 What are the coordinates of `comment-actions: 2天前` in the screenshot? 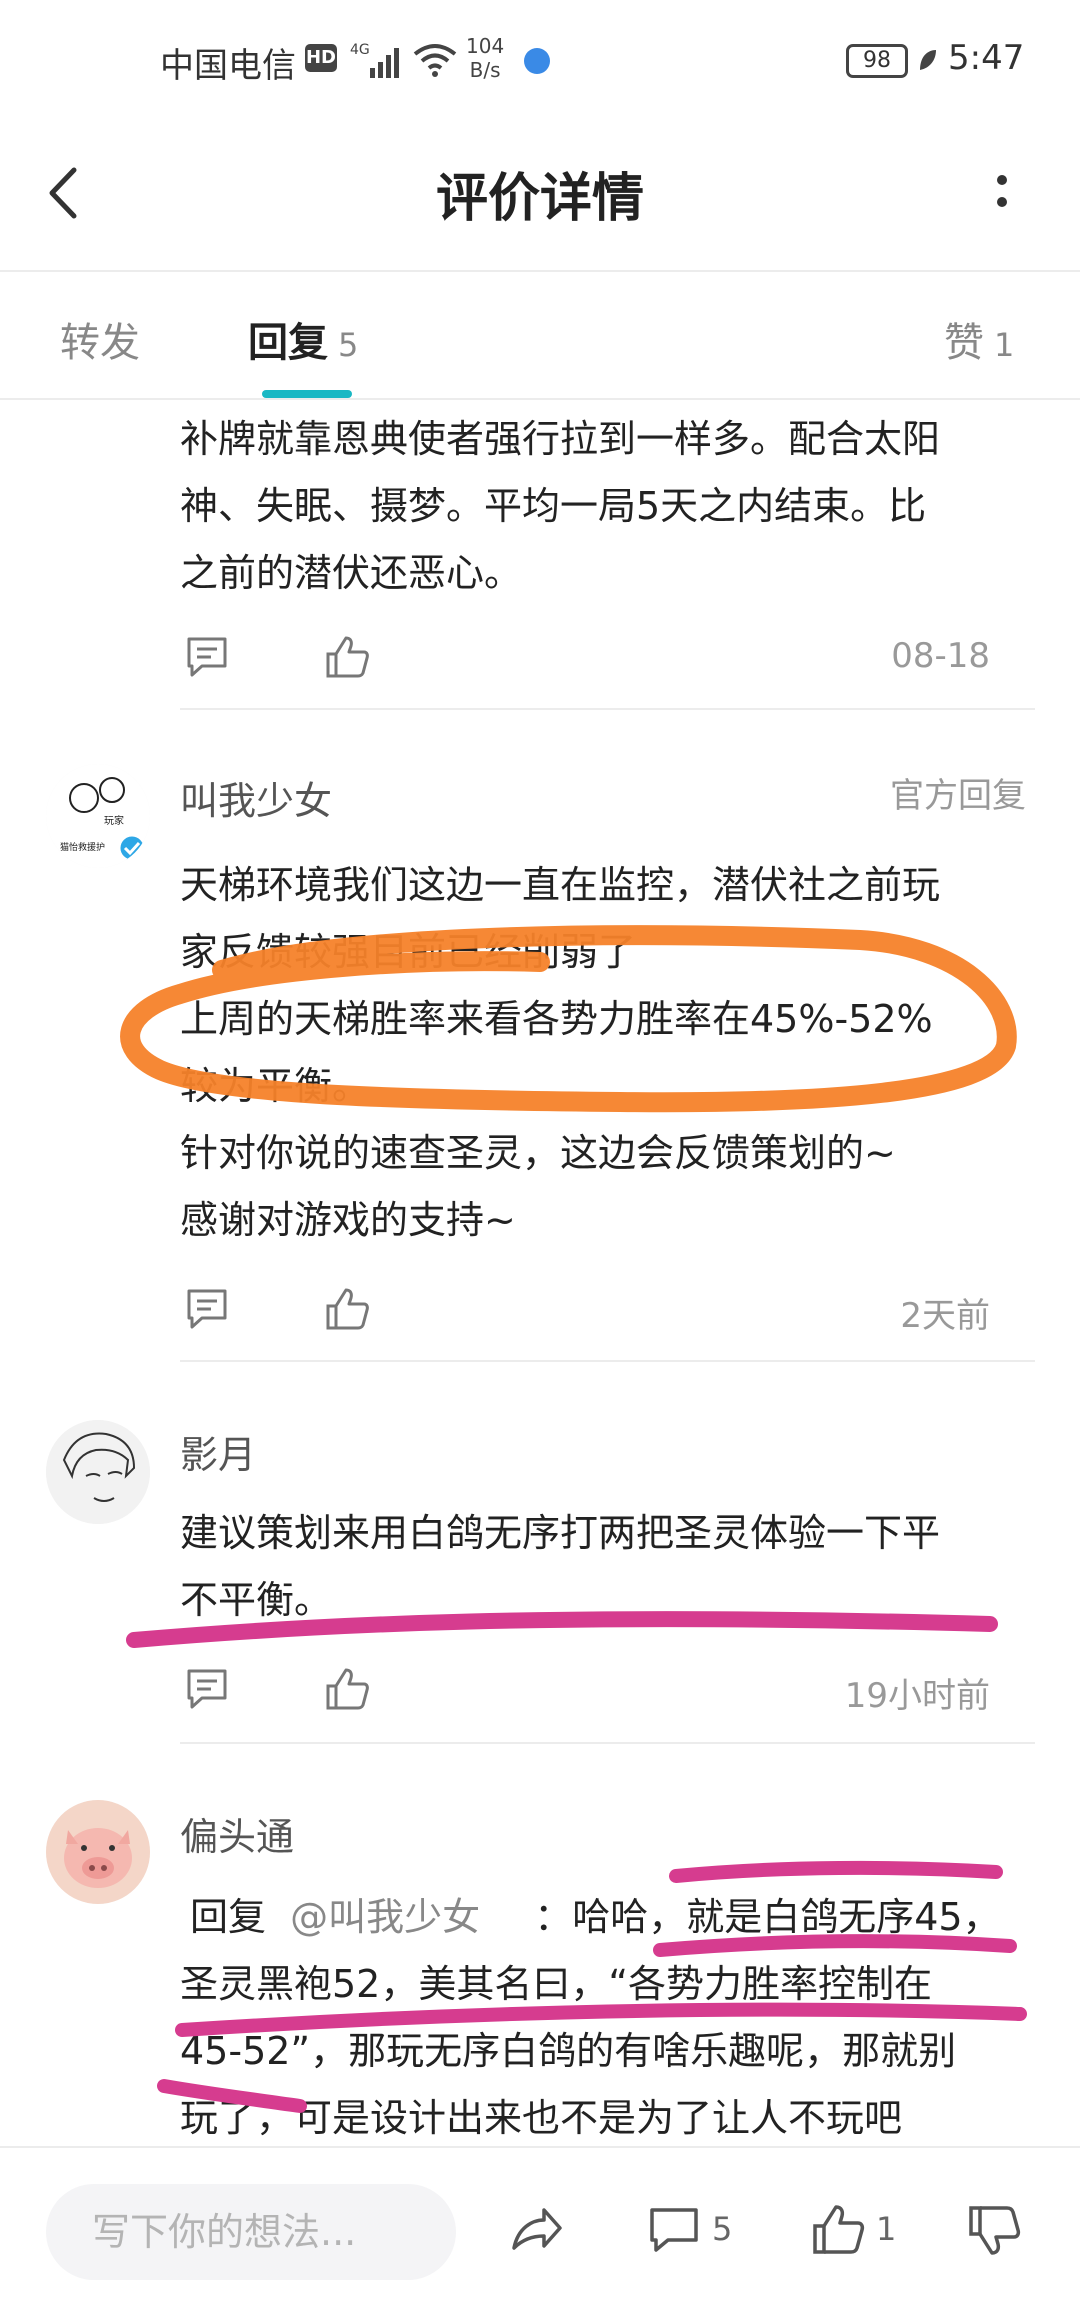 It's located at (585, 1308).